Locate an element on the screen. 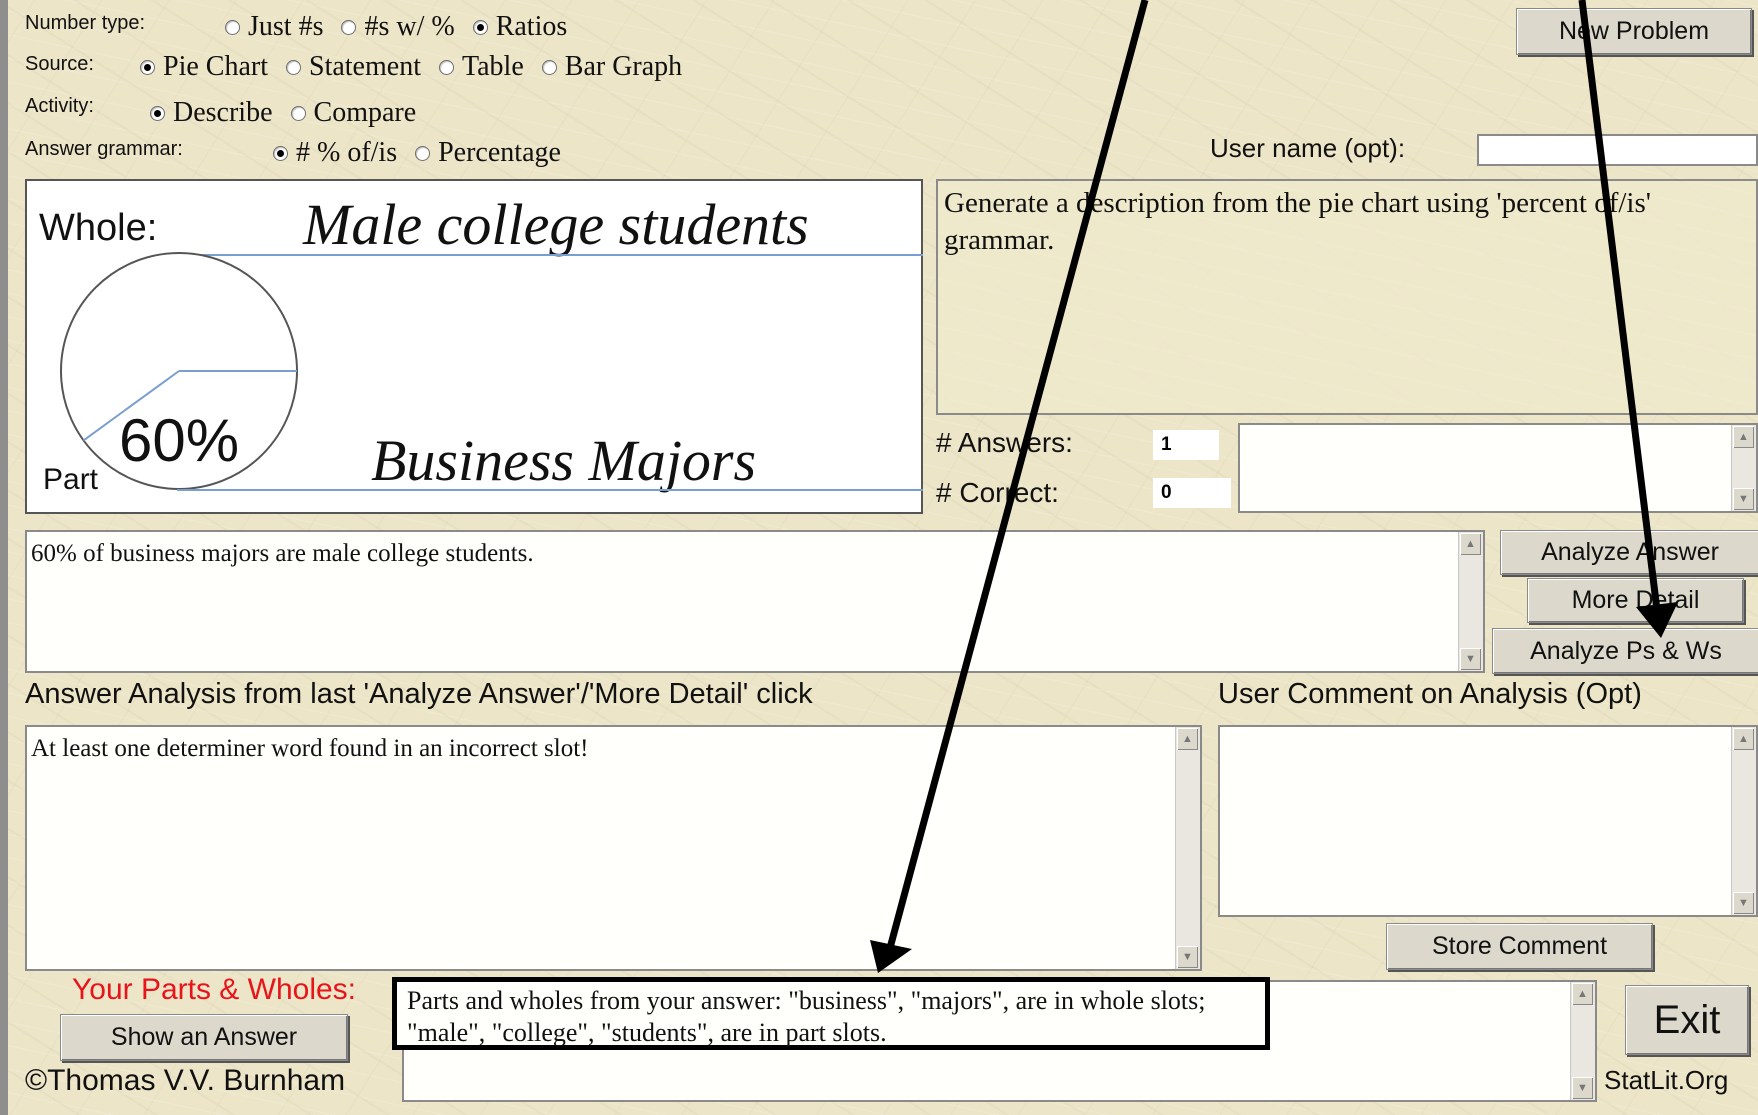 The height and width of the screenshot is (1115, 1758). grammar-radio-group: # % of/is Percentage is located at coordinates (426, 153).